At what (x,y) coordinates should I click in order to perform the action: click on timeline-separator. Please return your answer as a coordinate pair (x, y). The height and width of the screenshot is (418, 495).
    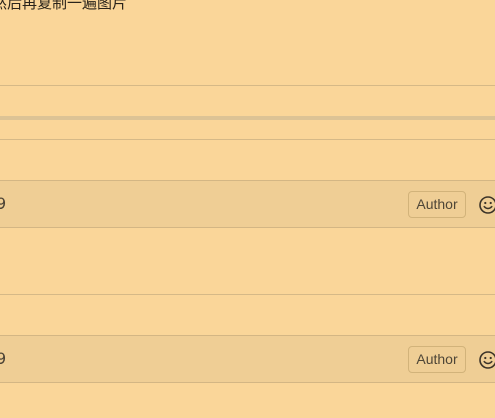
    Looking at the image, I should click on (247, 118).